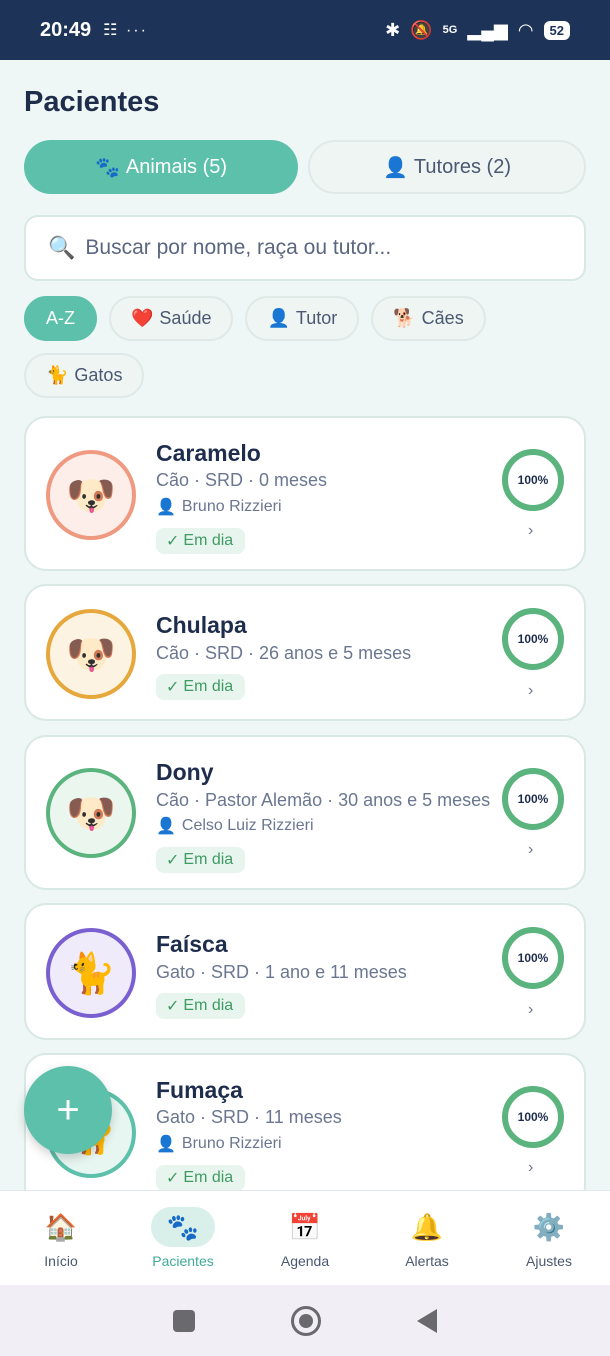 The height and width of the screenshot is (1356, 610). I want to click on tab-label: Animais (5), so click(176, 166).